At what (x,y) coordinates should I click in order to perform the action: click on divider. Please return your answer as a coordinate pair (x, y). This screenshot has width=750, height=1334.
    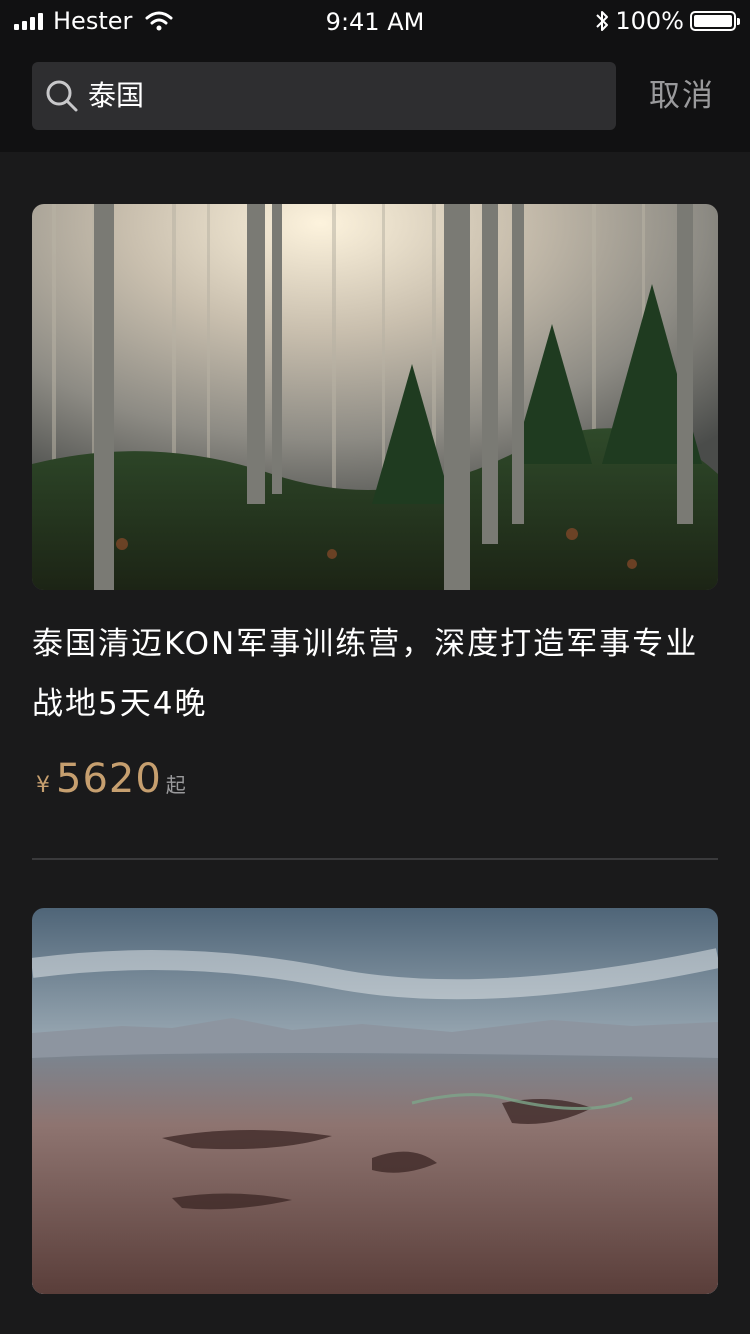
    Looking at the image, I should click on (375, 859).